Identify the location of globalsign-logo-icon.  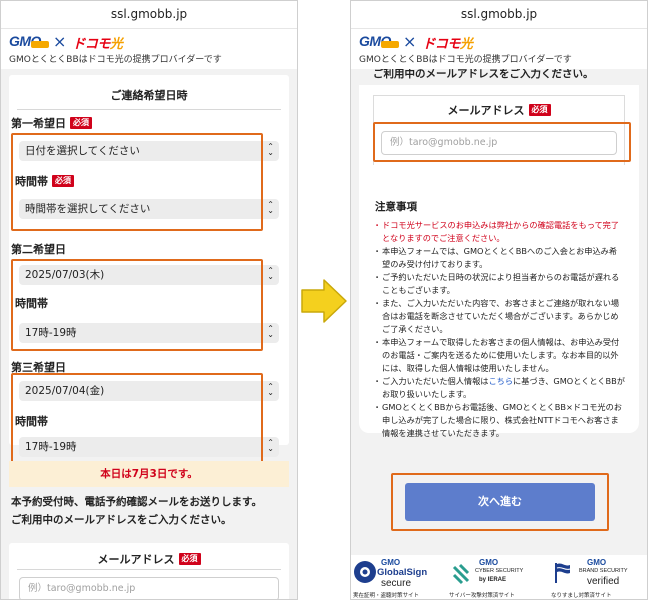
(365, 572).